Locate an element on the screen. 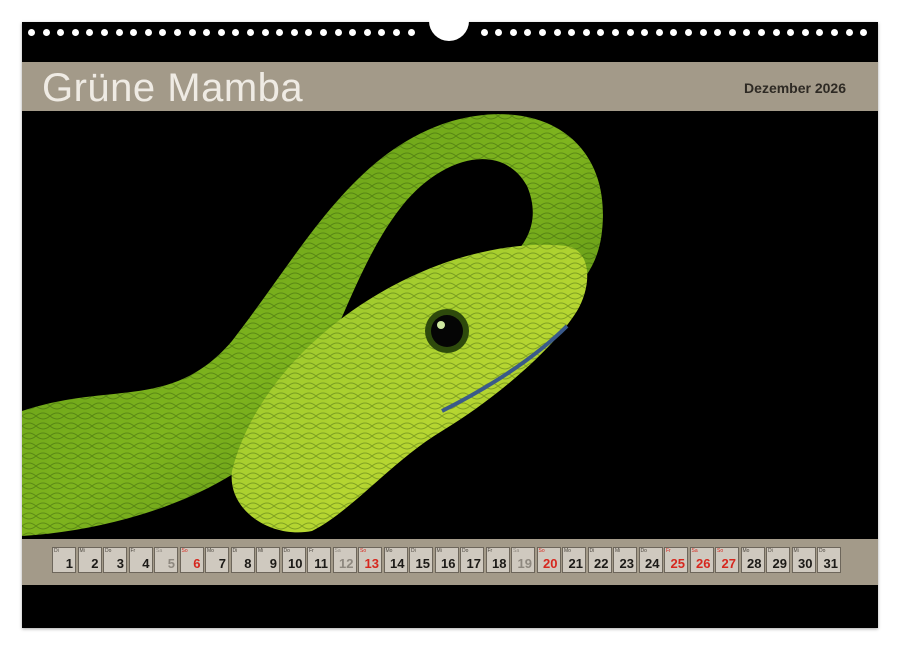 The image size is (899, 648). day-cell: Fr 11 is located at coordinates (319, 560).